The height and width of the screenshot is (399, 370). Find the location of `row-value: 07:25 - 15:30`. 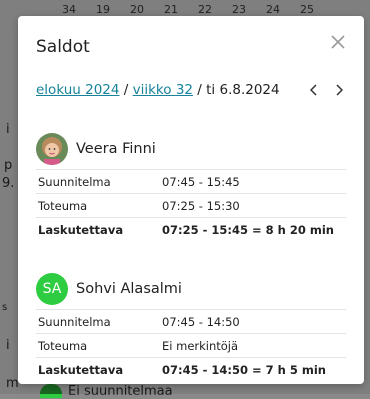

row-value: 07:25 - 15:30 is located at coordinates (201, 205).